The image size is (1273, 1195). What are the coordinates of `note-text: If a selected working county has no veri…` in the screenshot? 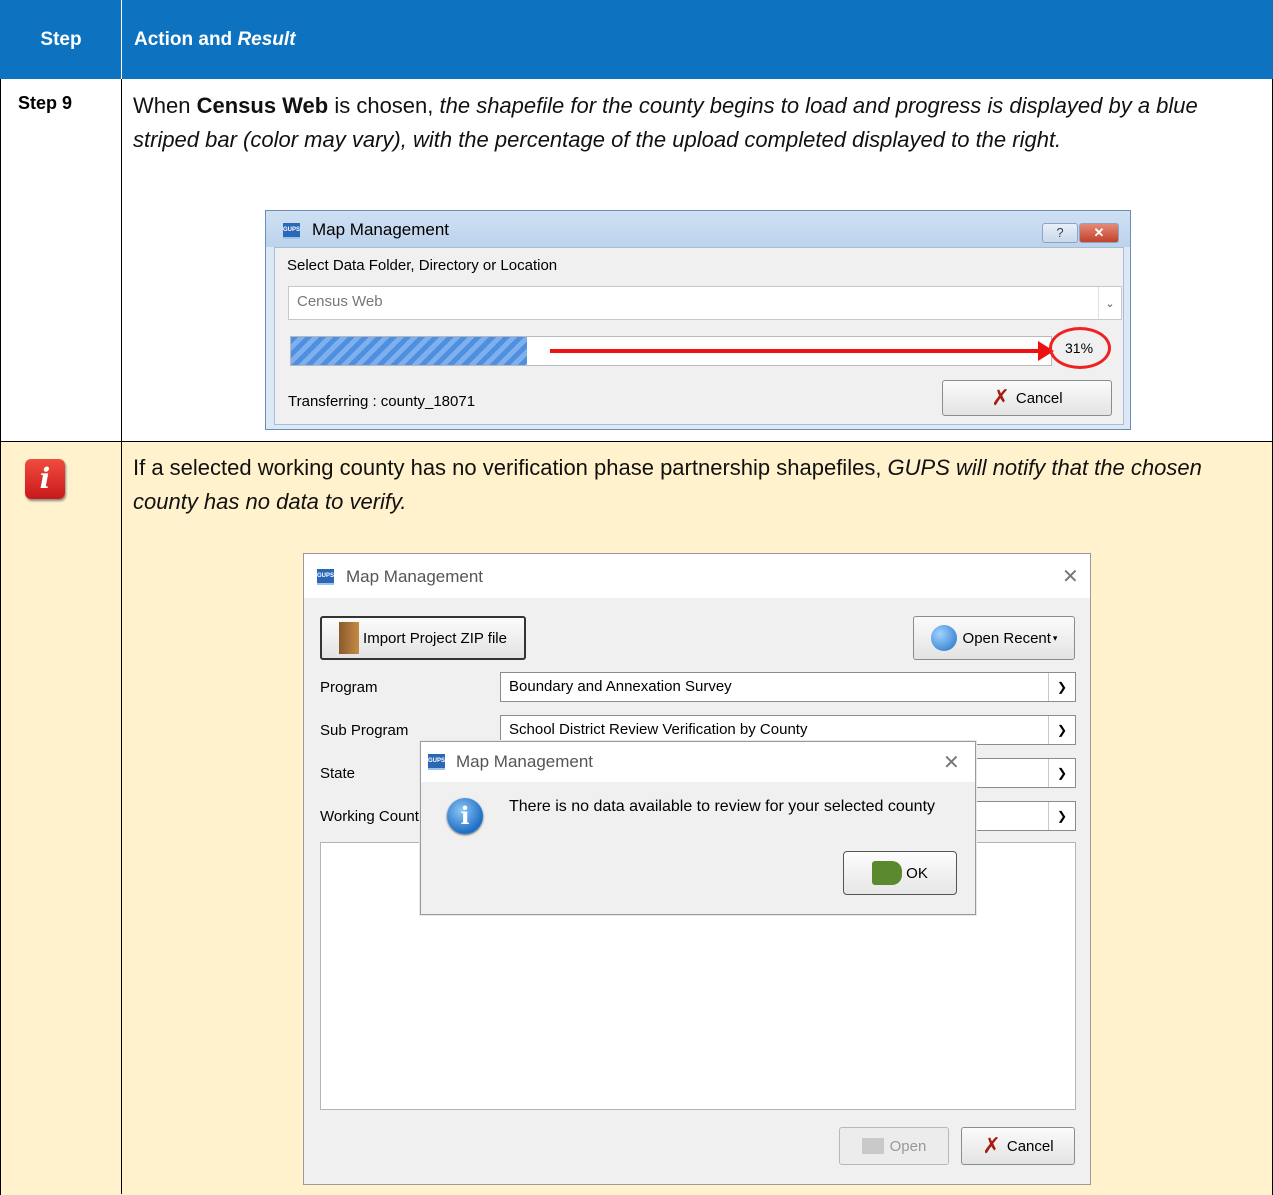 It's located at (667, 484).